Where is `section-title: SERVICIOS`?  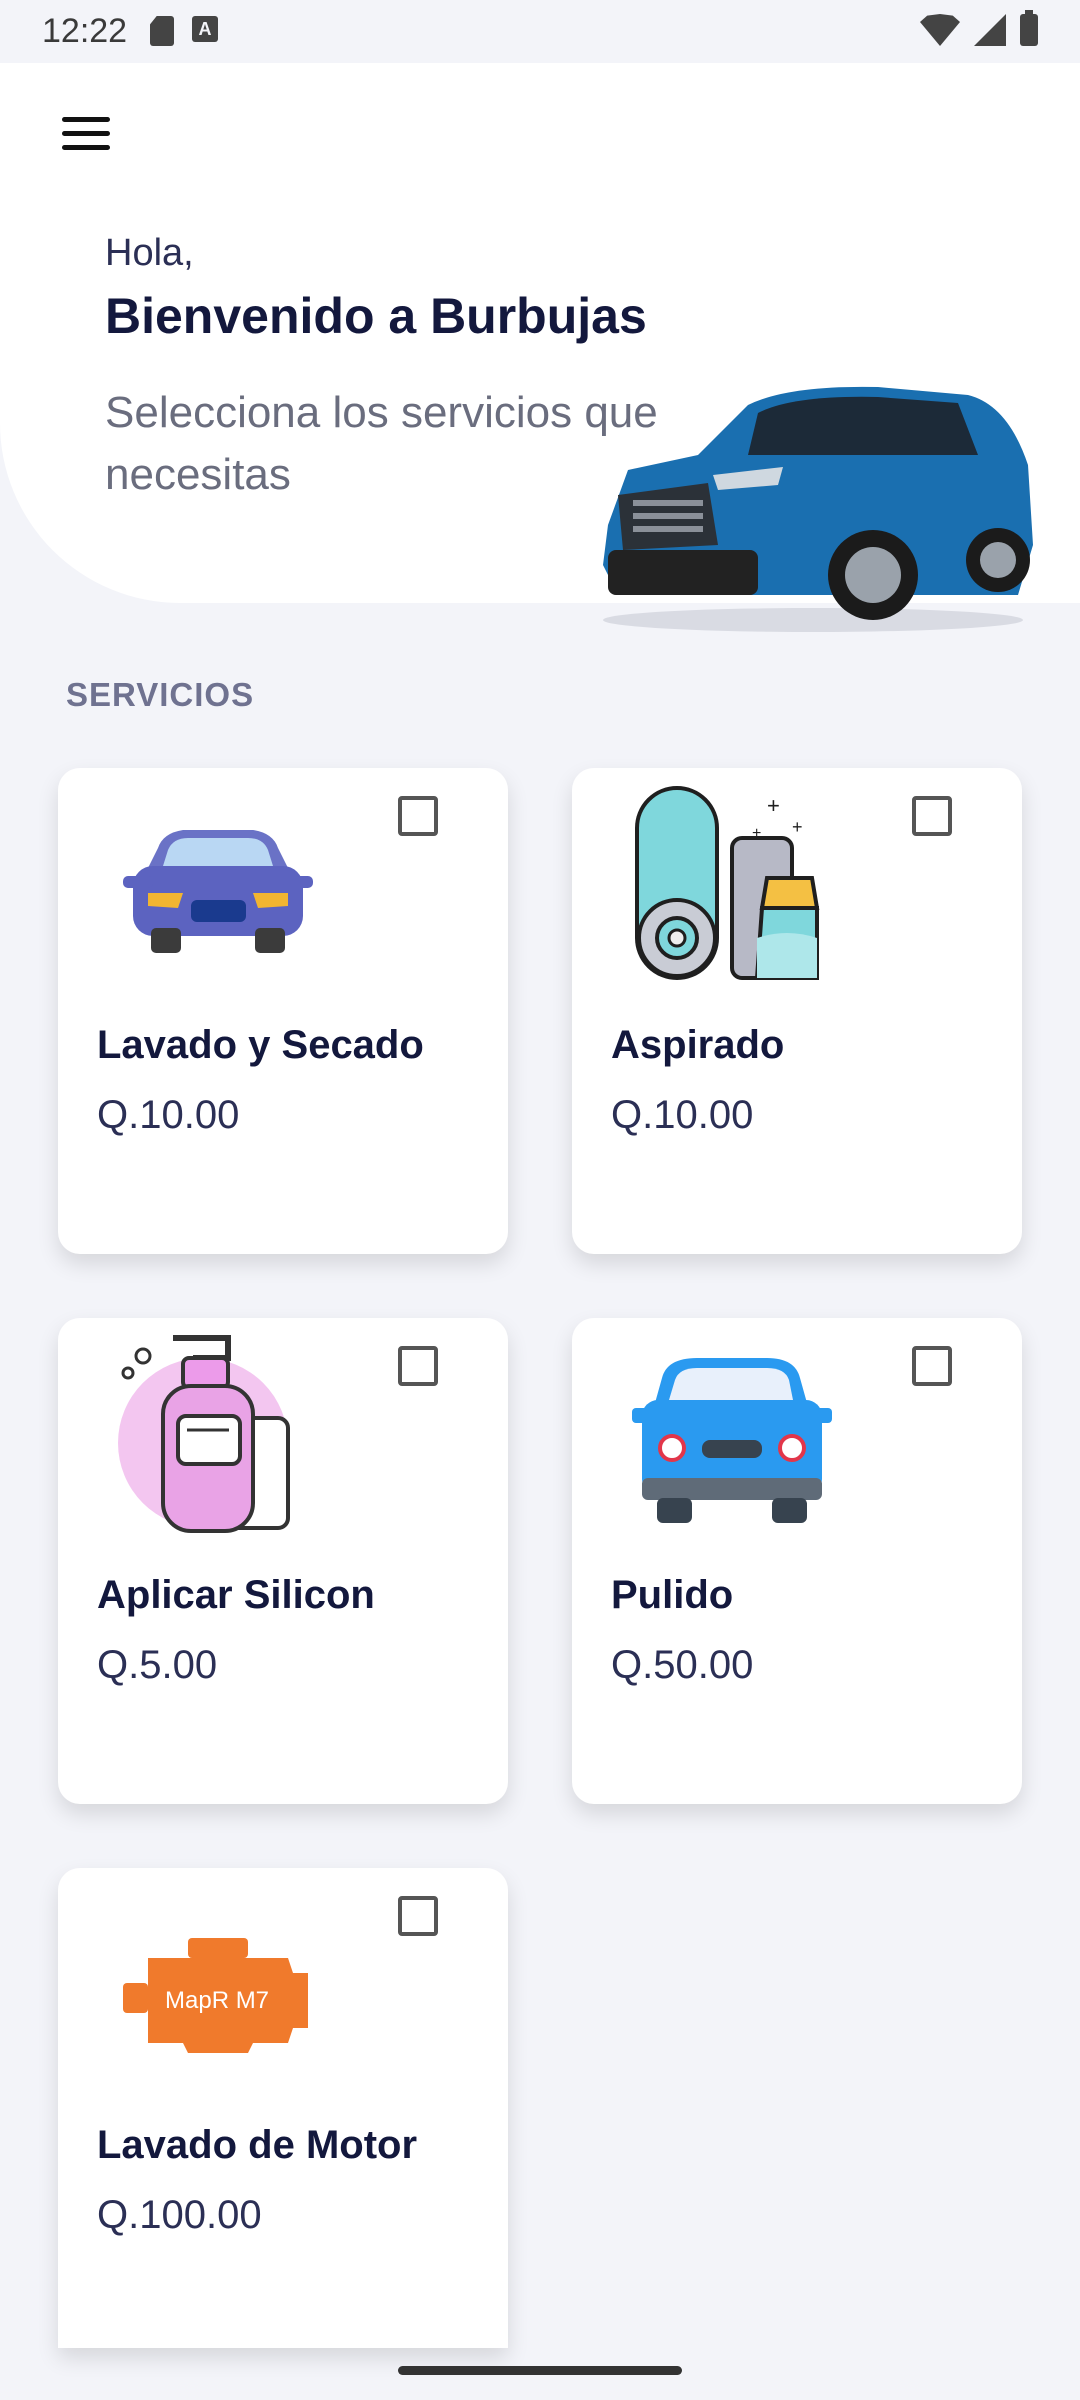 section-title: SERVICIOS is located at coordinates (160, 694).